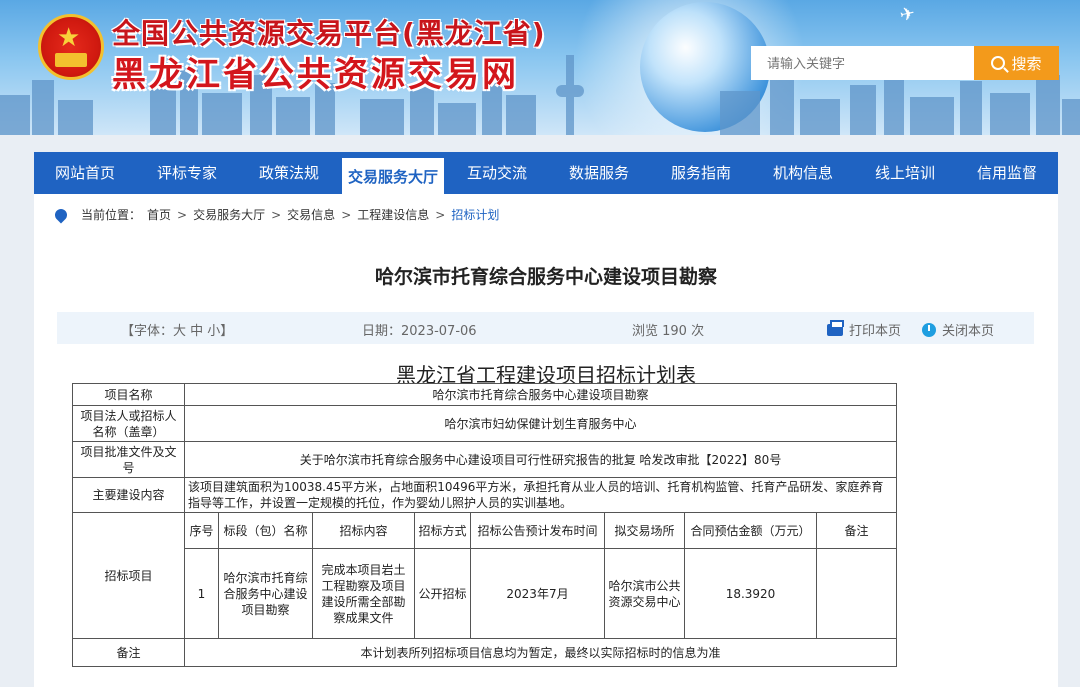 This screenshot has width=1080, height=687. Describe the element at coordinates (668, 331) in the screenshot. I see `view-count: 浏览 190 次` at that location.